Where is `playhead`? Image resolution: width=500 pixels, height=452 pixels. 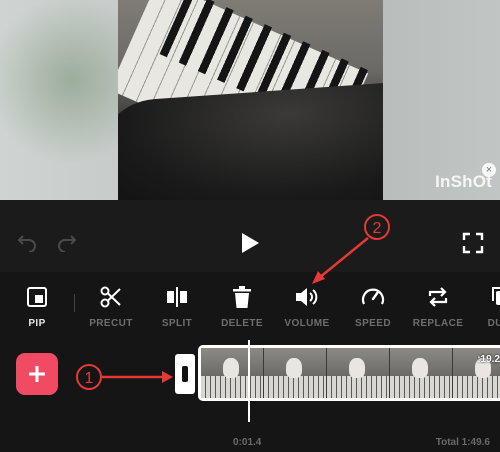 playhead is located at coordinates (249, 381).